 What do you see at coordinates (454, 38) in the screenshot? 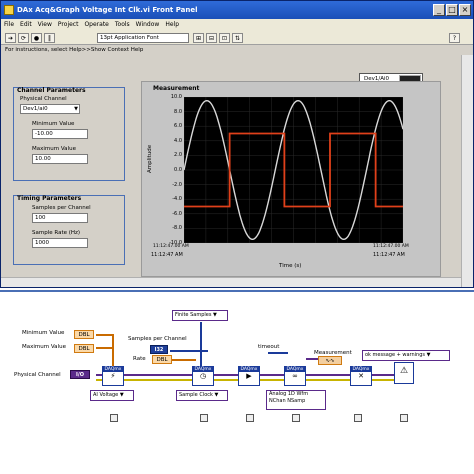
I see `context-help-icon: ?` at bounding box center [454, 38].